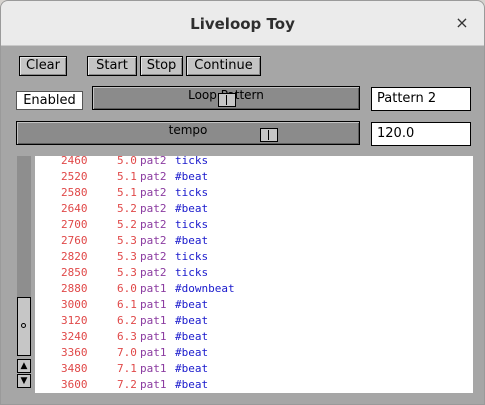 The width and height of the screenshot is (485, 405). I want to click on loop-pattern-slider-thumb, so click(227, 100).